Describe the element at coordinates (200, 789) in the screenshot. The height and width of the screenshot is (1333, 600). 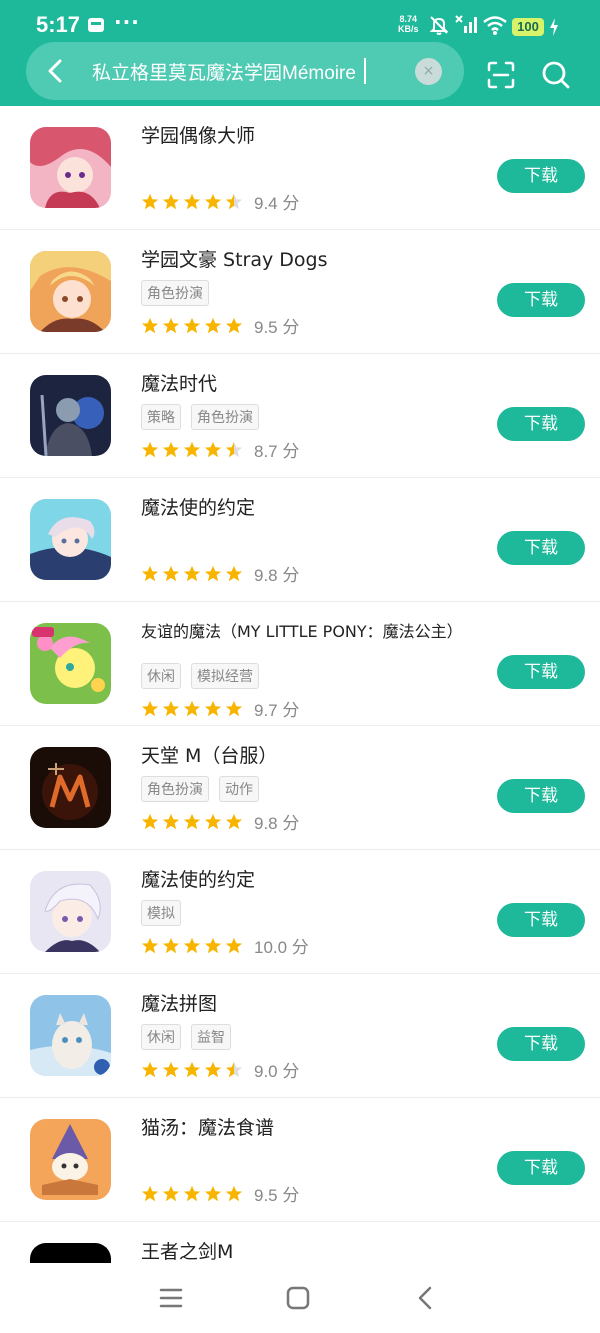
I see `tag-list: 角色扮演 动作` at that location.